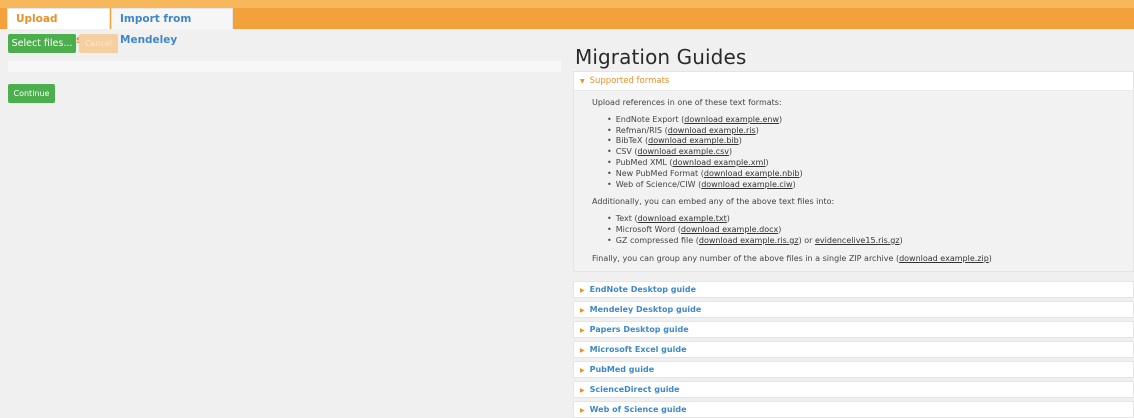  Describe the element at coordinates (853, 389) in the screenshot. I see `guide-sciencedirect: ▶ ScienceDirect guide` at that location.